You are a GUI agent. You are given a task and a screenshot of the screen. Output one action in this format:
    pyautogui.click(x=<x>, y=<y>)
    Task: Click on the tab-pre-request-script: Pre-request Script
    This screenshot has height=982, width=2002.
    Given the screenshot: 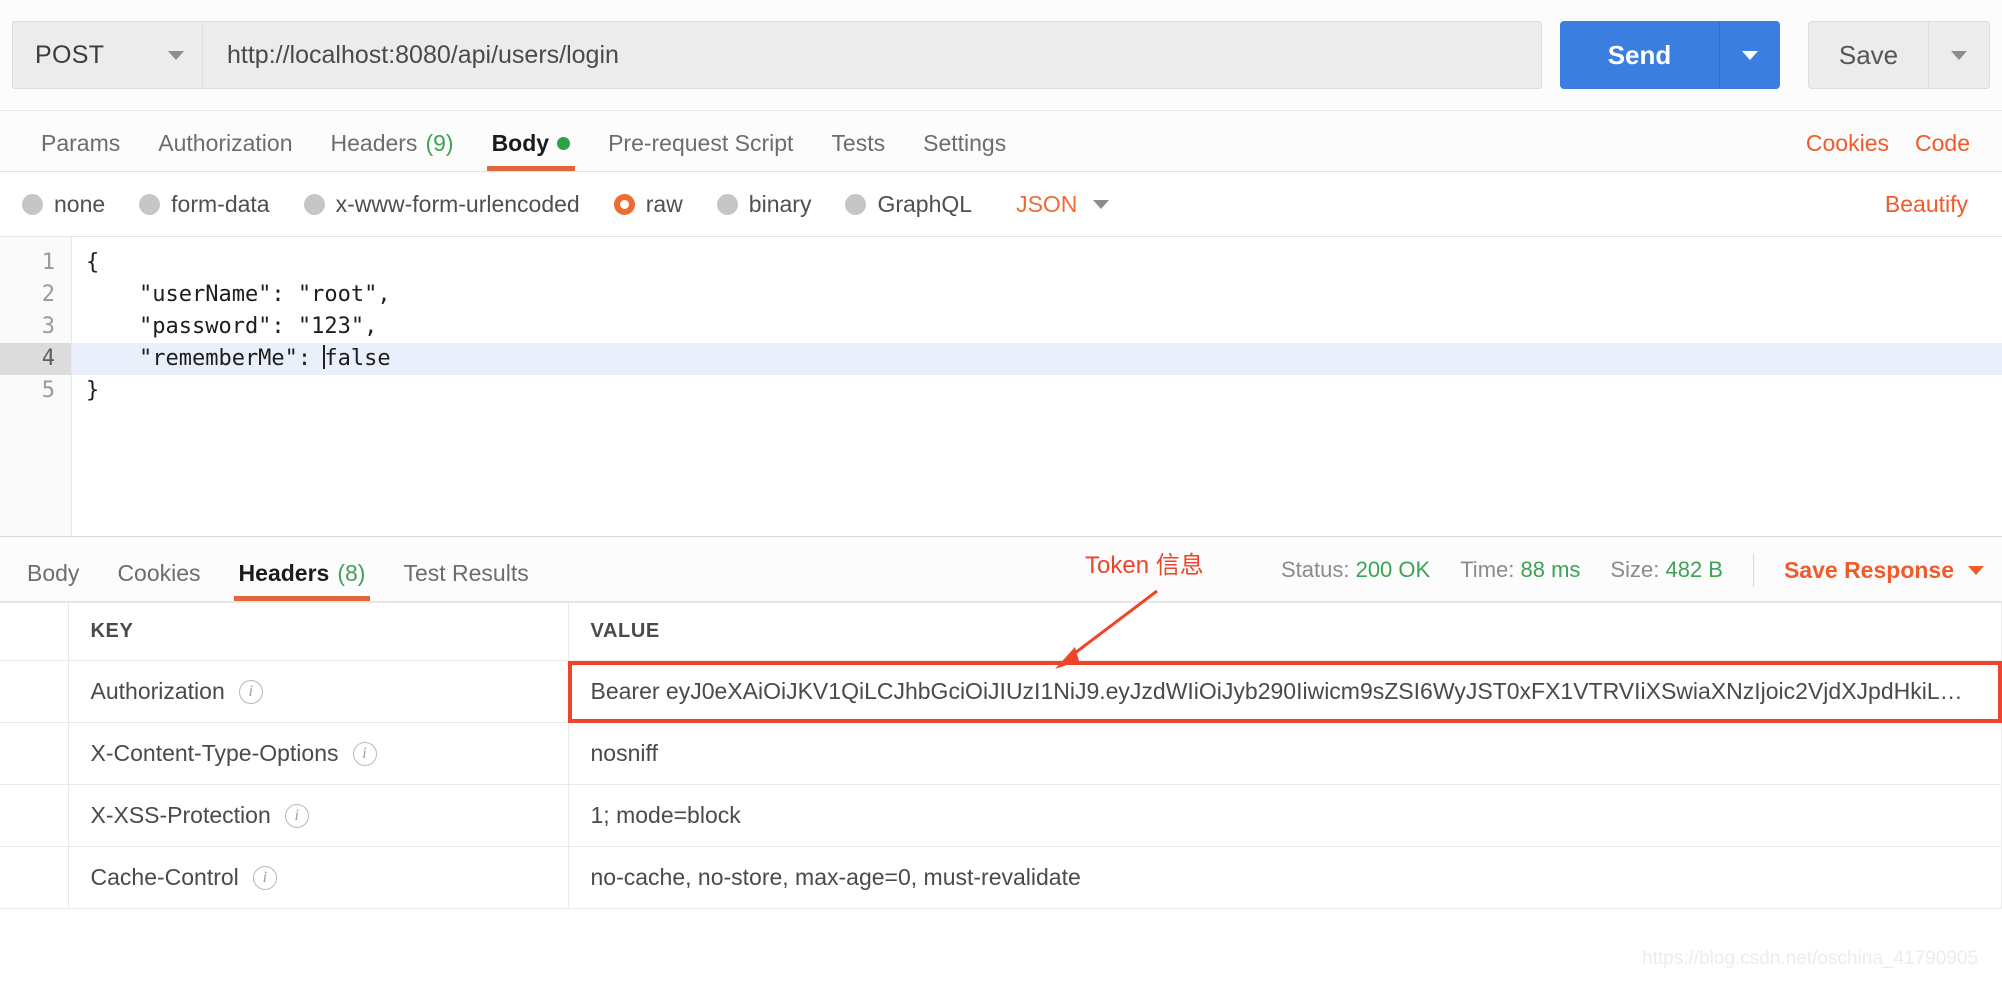 What is the action you would take?
    pyautogui.click(x=700, y=150)
    